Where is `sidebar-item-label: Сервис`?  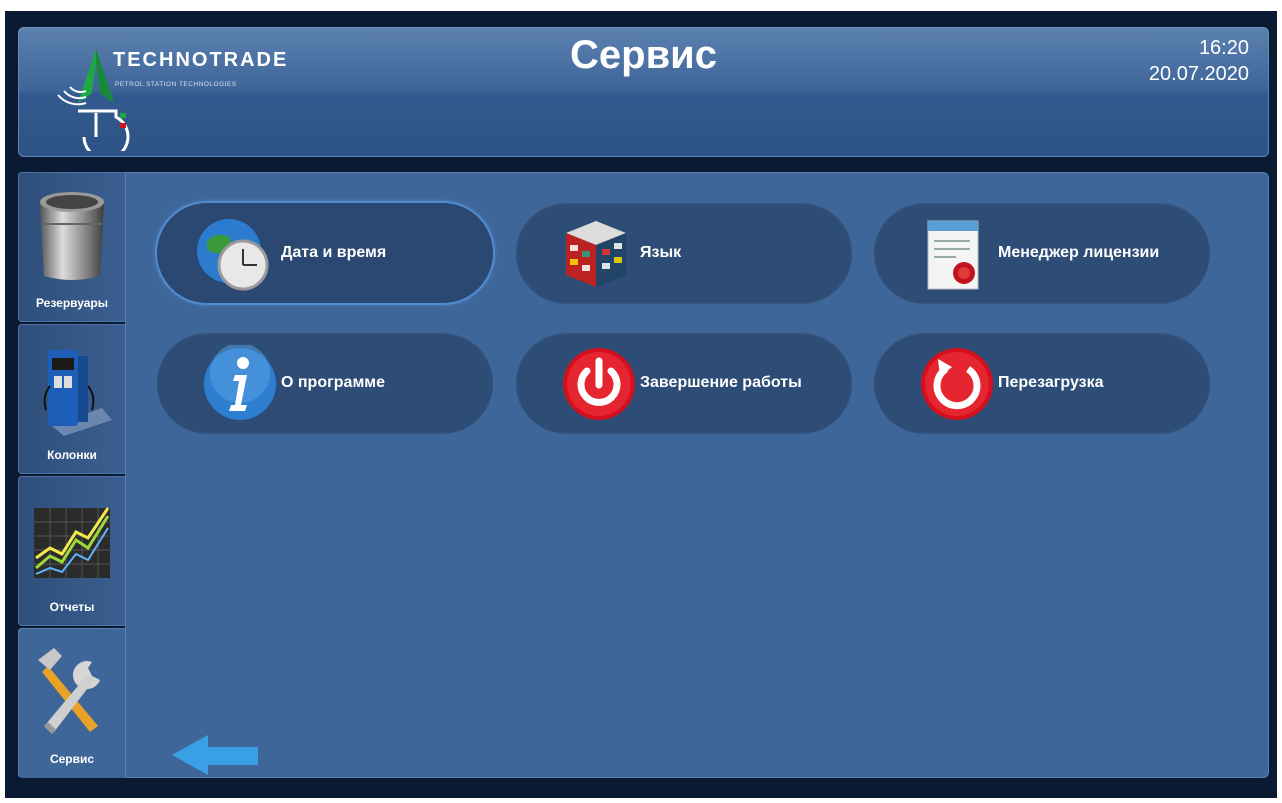 sidebar-item-label: Сервис is located at coordinates (72, 759).